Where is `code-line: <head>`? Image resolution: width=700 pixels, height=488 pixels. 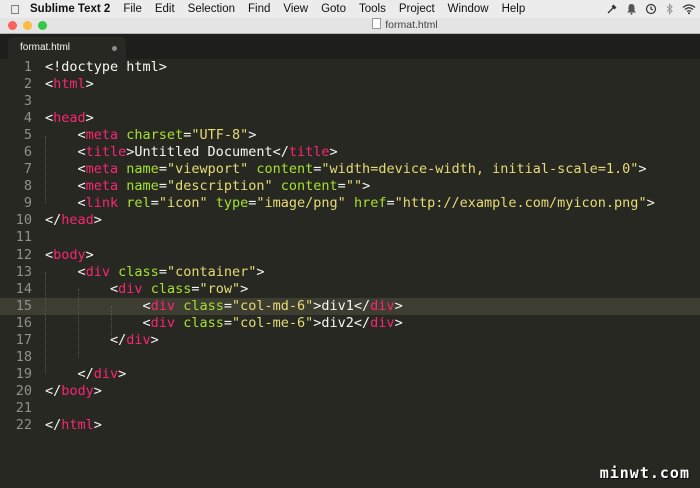 code-line: <head> is located at coordinates (350, 118).